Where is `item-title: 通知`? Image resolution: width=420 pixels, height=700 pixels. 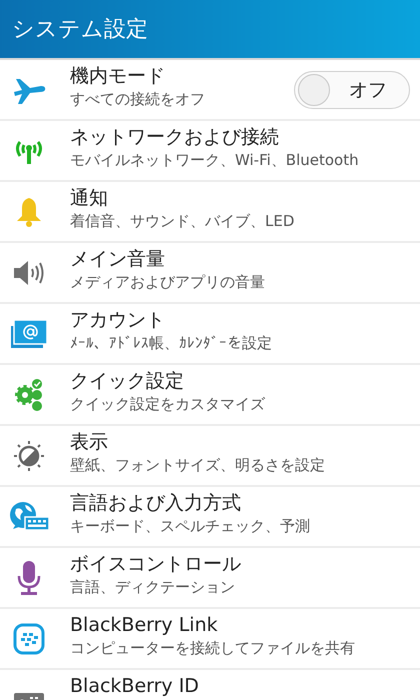
item-title: 通知 is located at coordinates (89, 198).